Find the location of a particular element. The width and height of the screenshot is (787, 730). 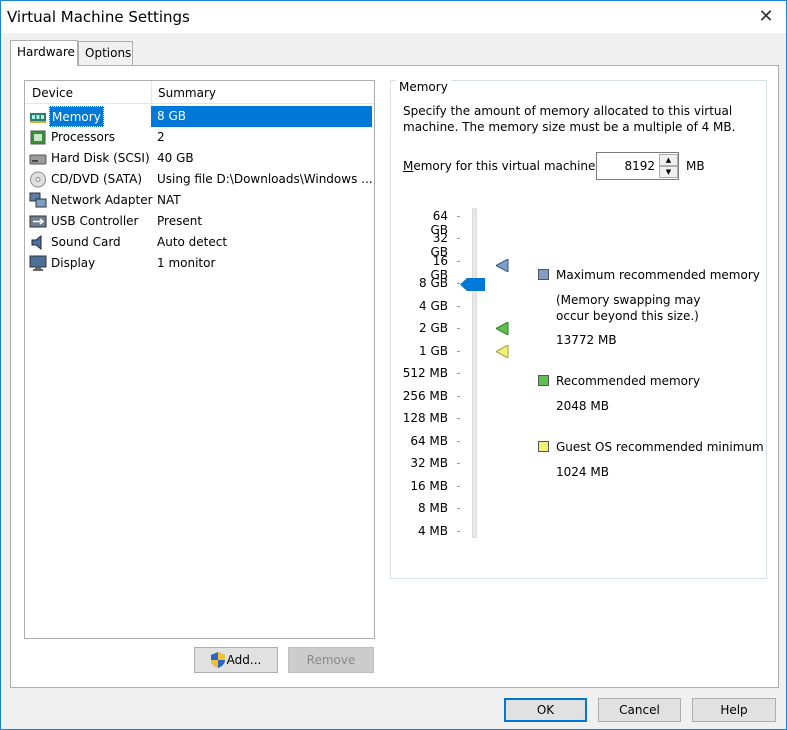

device-name: USB Controller is located at coordinates (95, 221).